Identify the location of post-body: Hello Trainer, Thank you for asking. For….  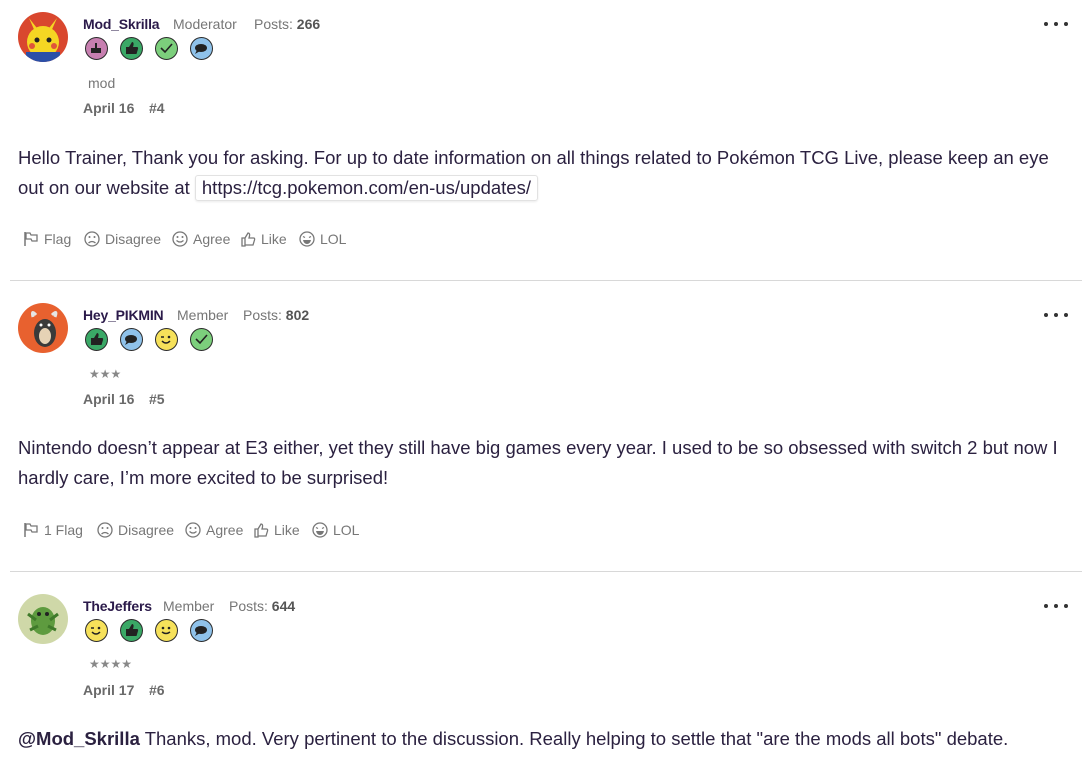
(540, 173).